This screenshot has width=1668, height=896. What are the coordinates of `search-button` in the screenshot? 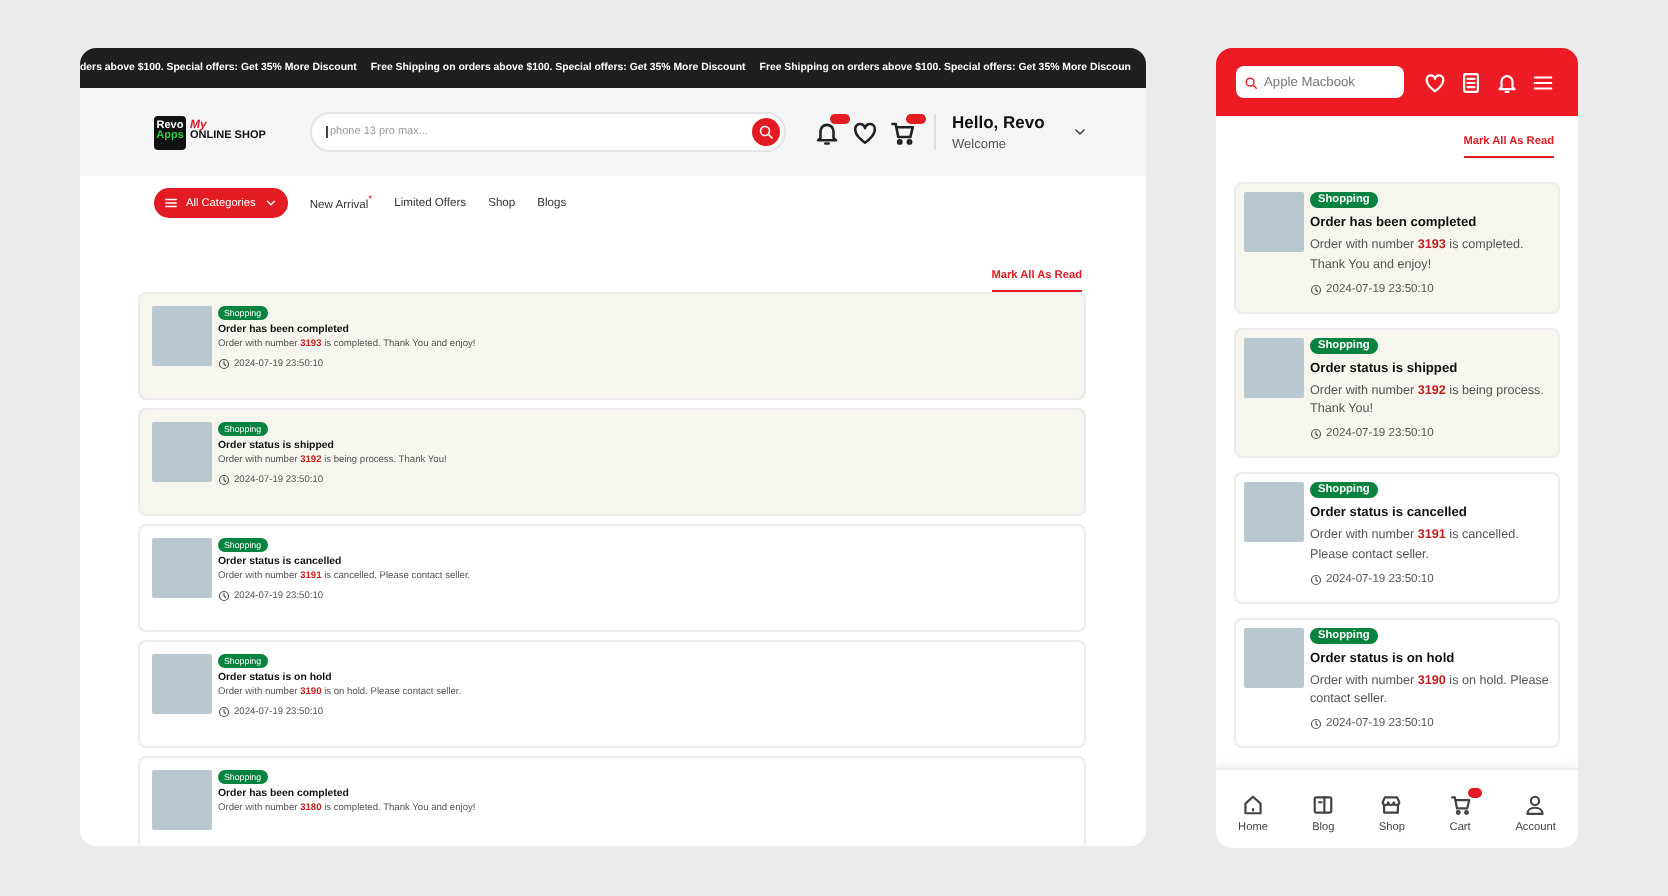 It's located at (766, 132).